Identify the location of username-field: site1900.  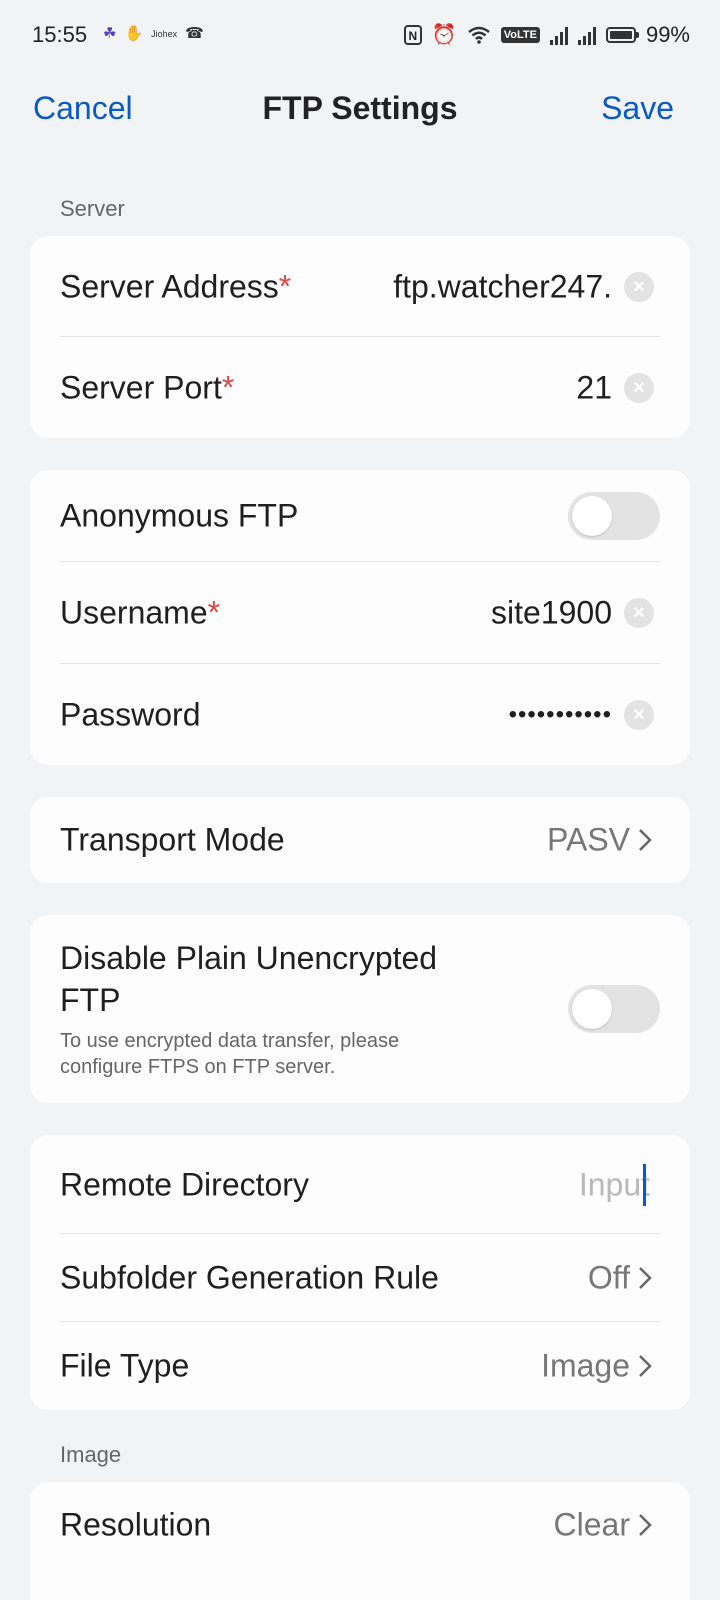
(551, 613).